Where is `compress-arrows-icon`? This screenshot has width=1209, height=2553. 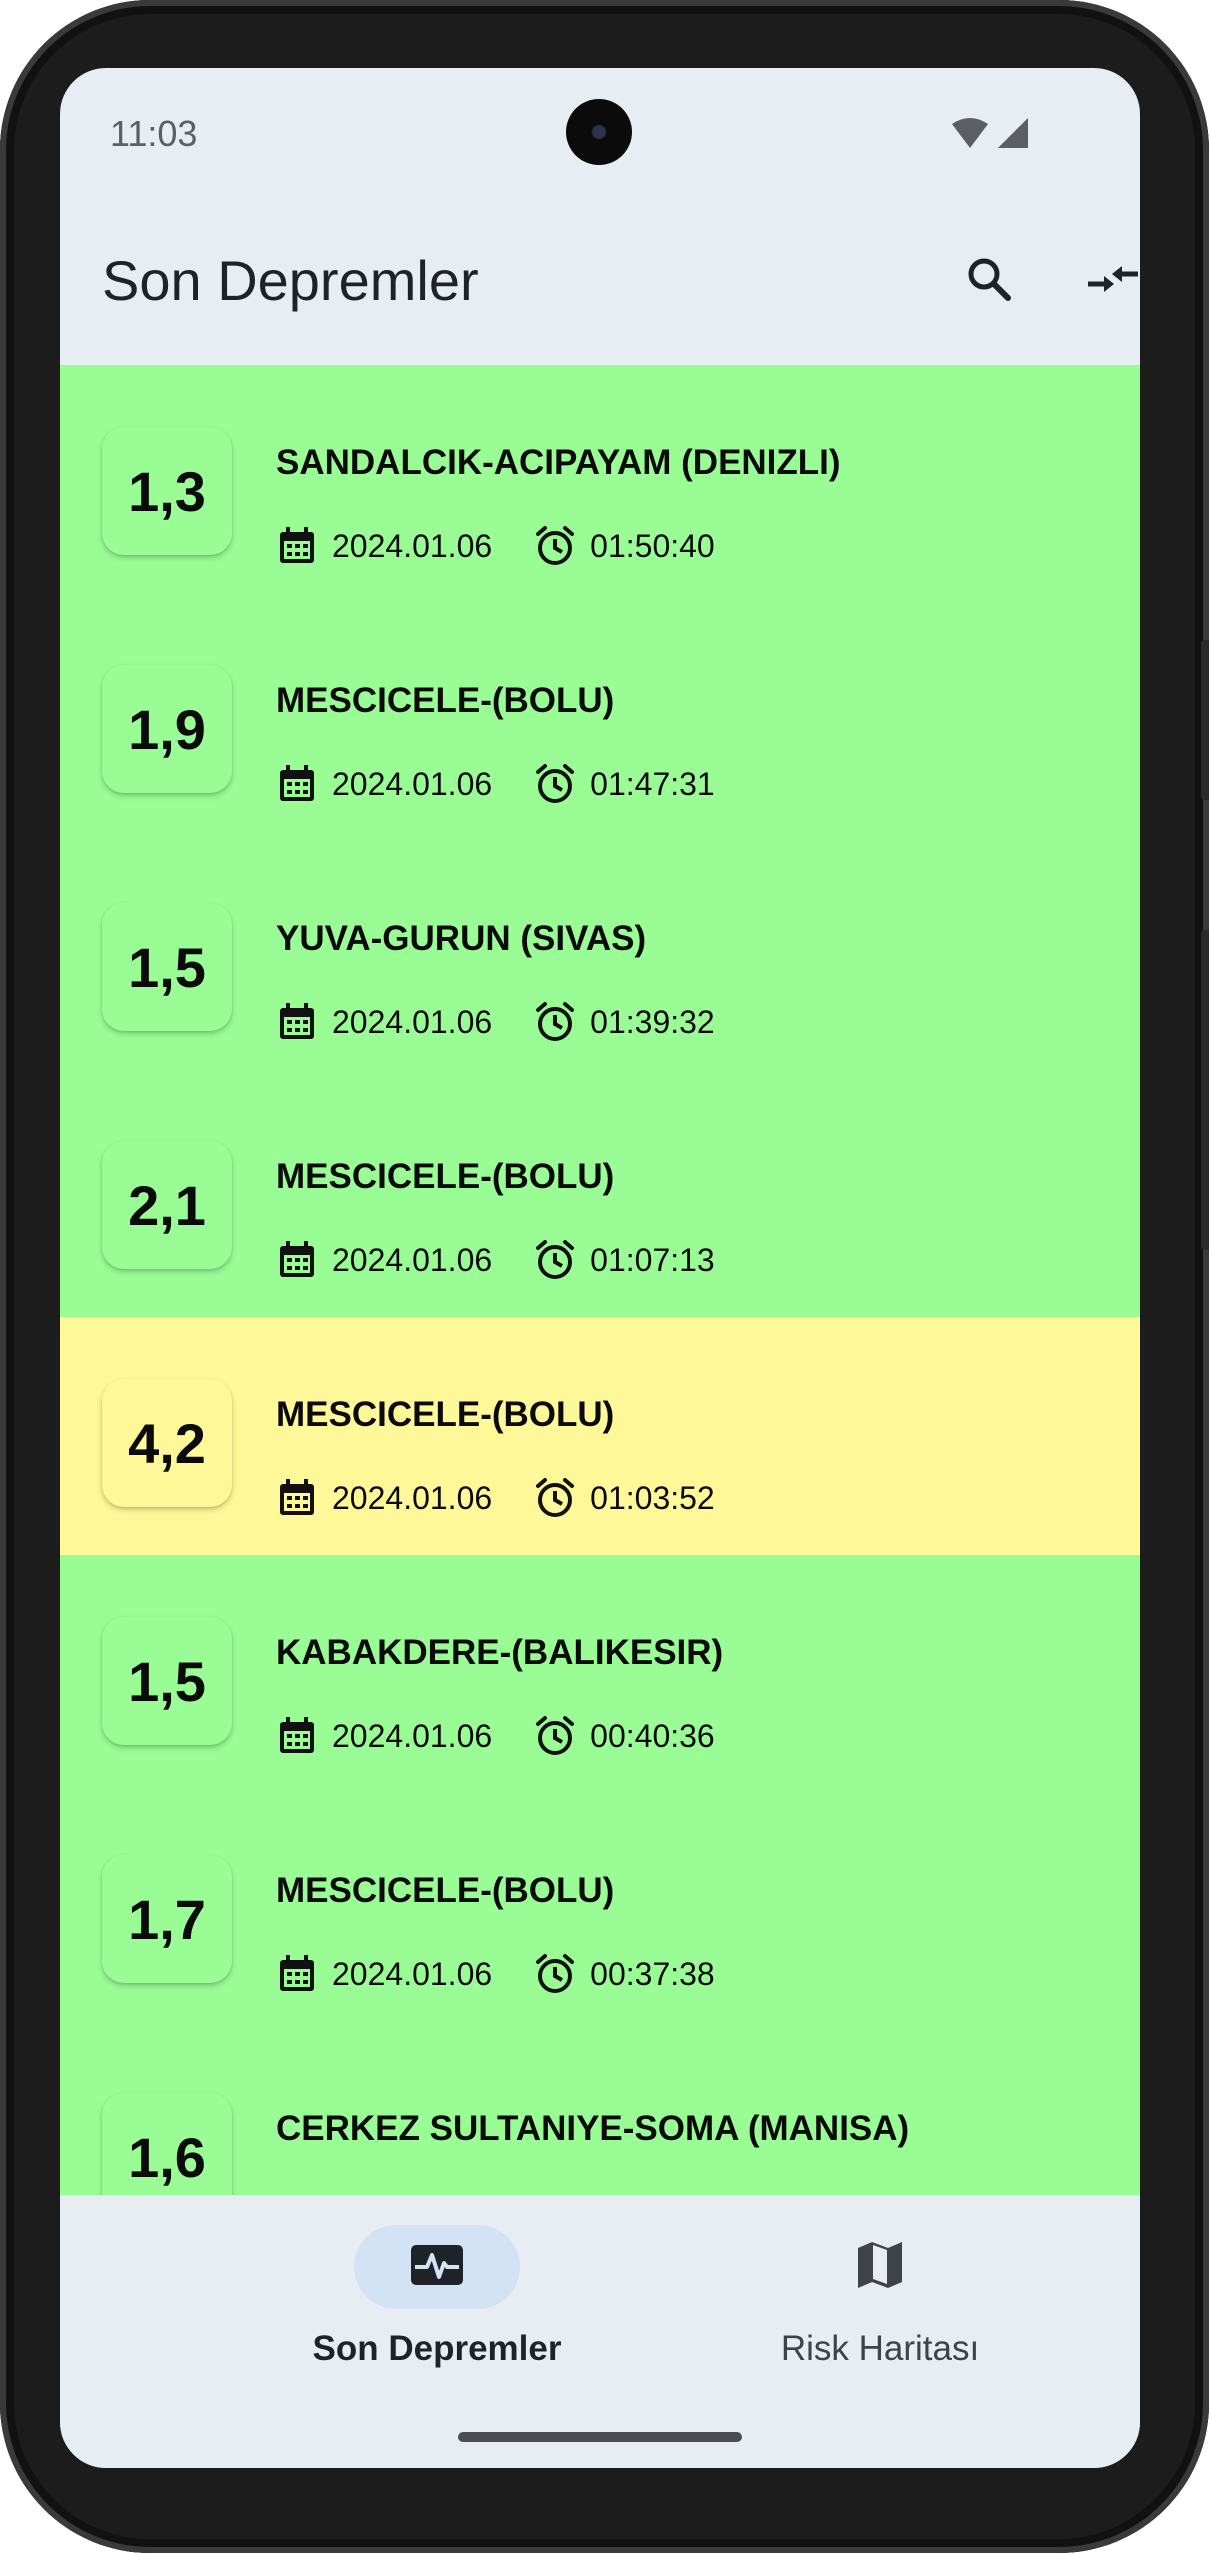 compress-arrows-icon is located at coordinates (1112, 281).